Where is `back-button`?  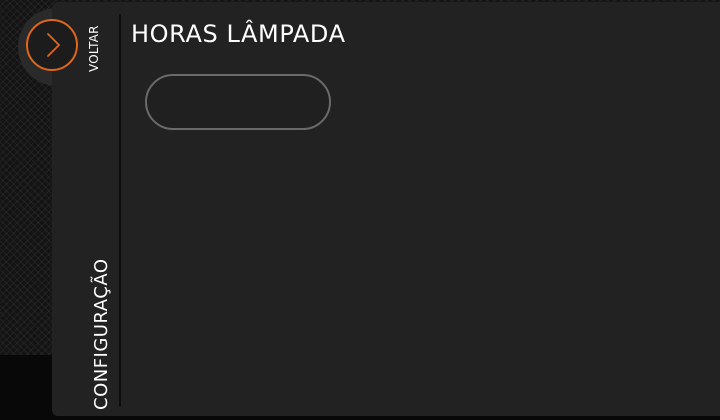 back-button is located at coordinates (52, 45).